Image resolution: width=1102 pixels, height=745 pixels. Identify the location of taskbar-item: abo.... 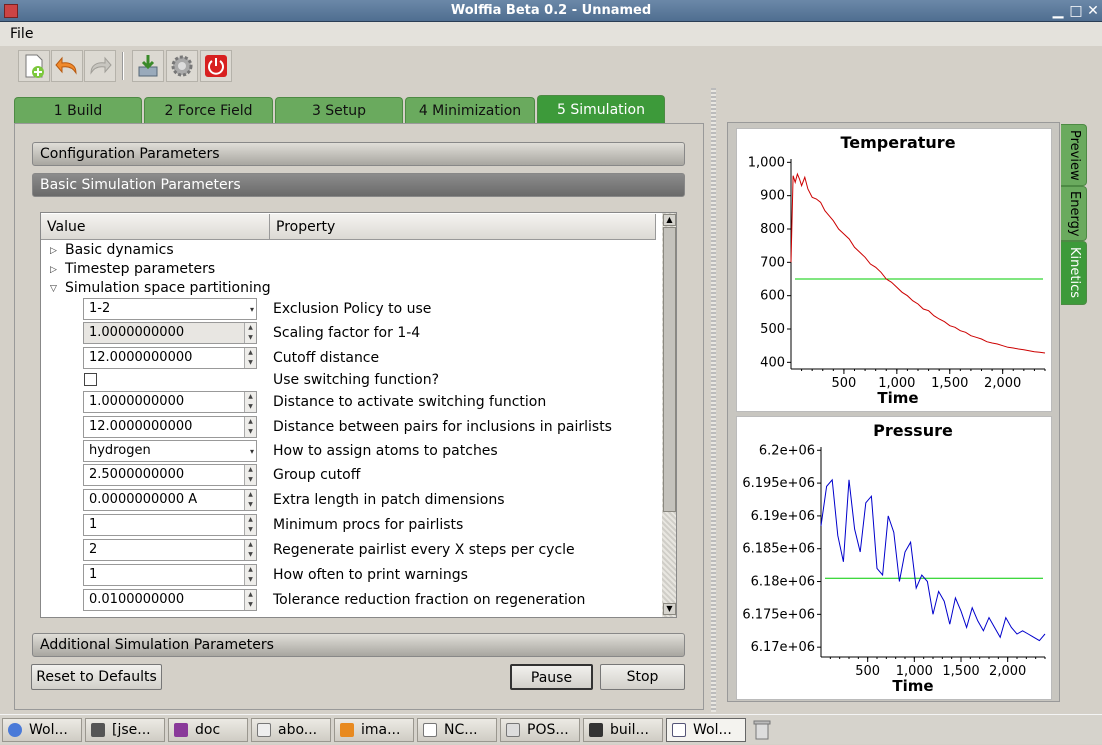
(291, 730).